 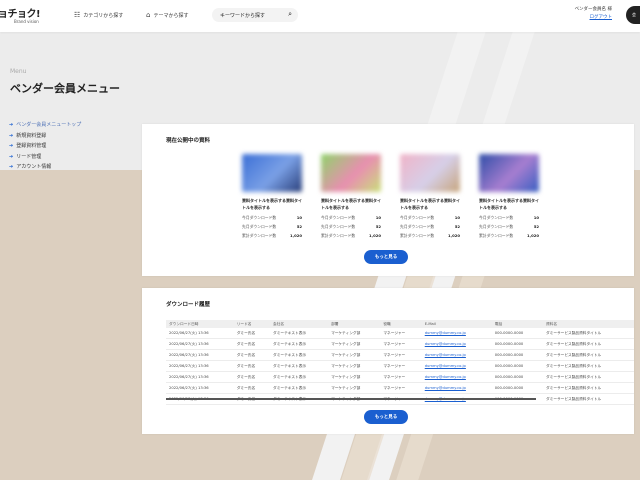 What do you see at coordinates (171, 15) in the screenshot?
I see `nav-theme-label: テーマから探す` at bounding box center [171, 15].